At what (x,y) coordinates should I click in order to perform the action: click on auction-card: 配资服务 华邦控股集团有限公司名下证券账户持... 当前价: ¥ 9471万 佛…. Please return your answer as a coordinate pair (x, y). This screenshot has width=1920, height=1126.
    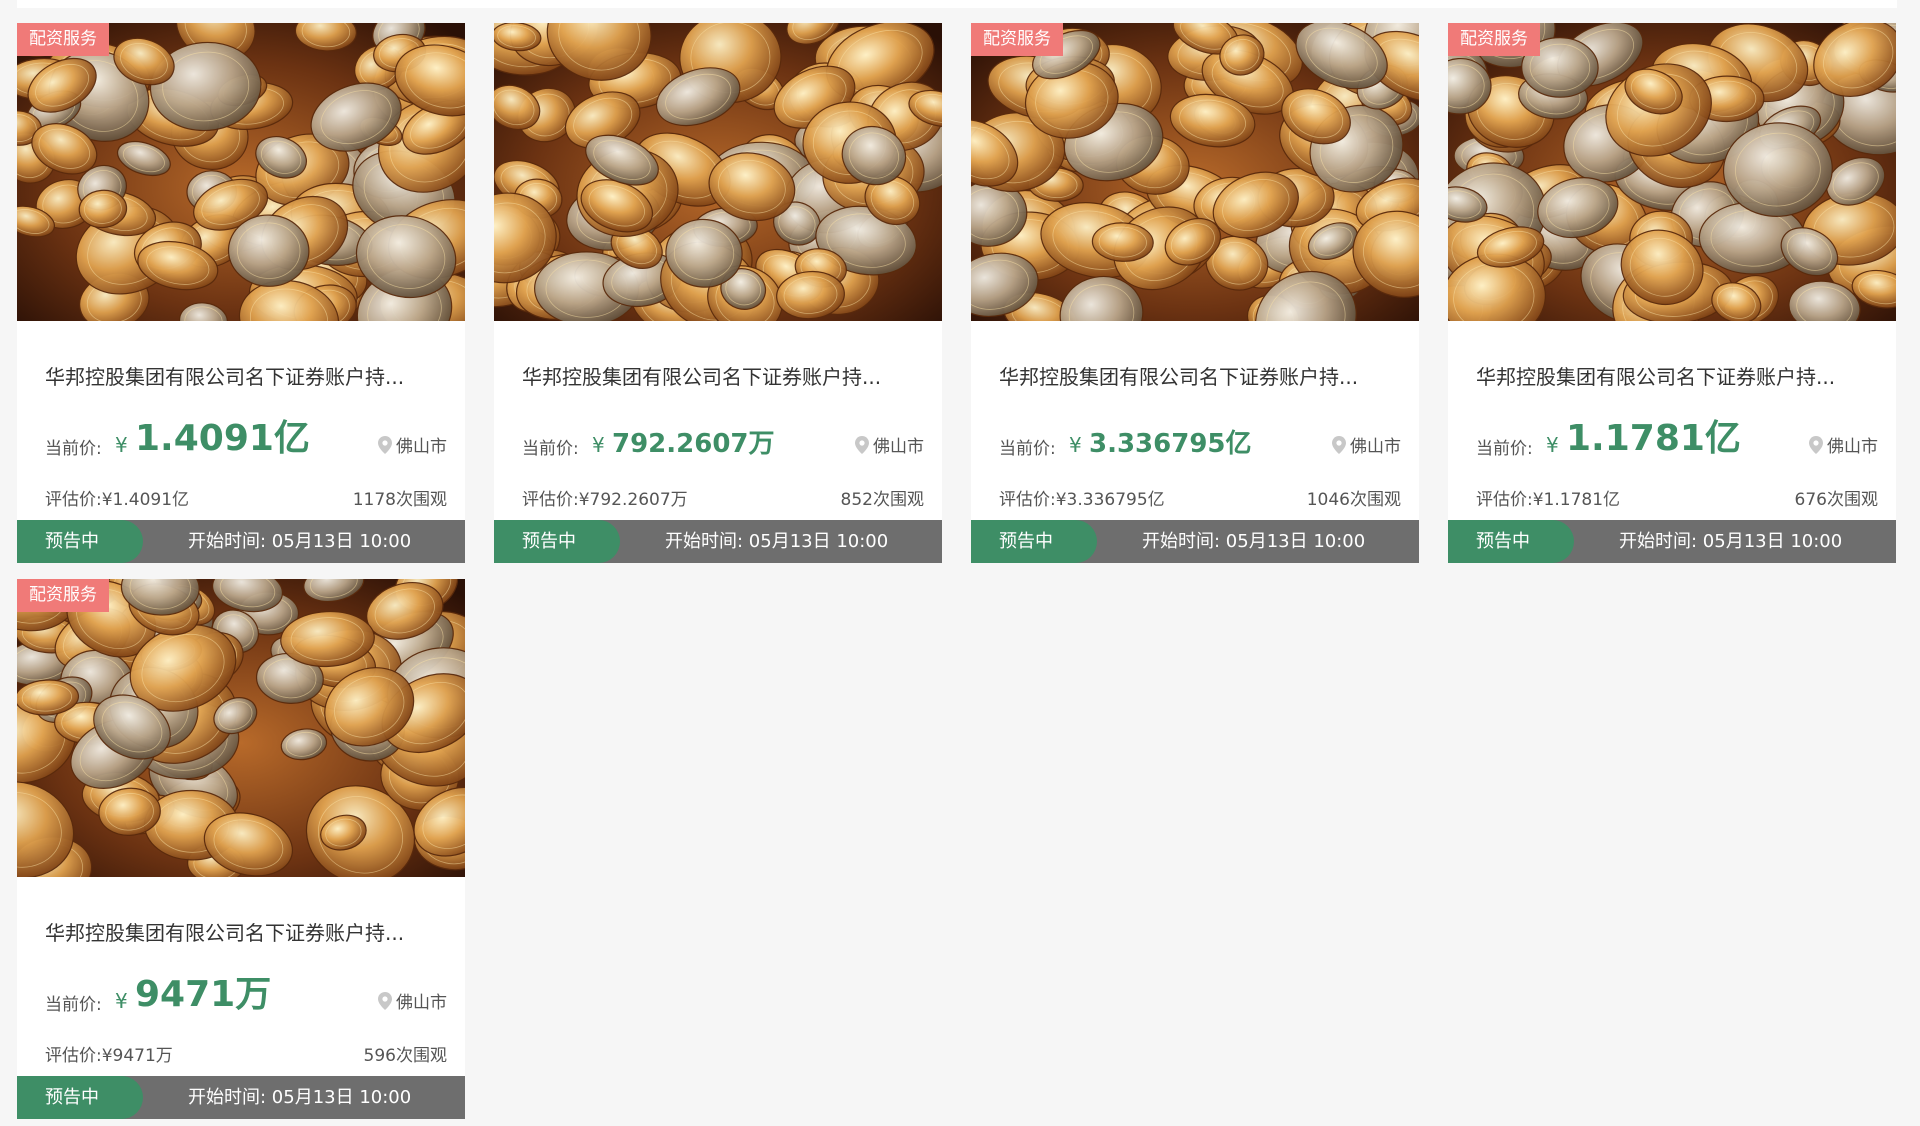
    Looking at the image, I should click on (241, 849).